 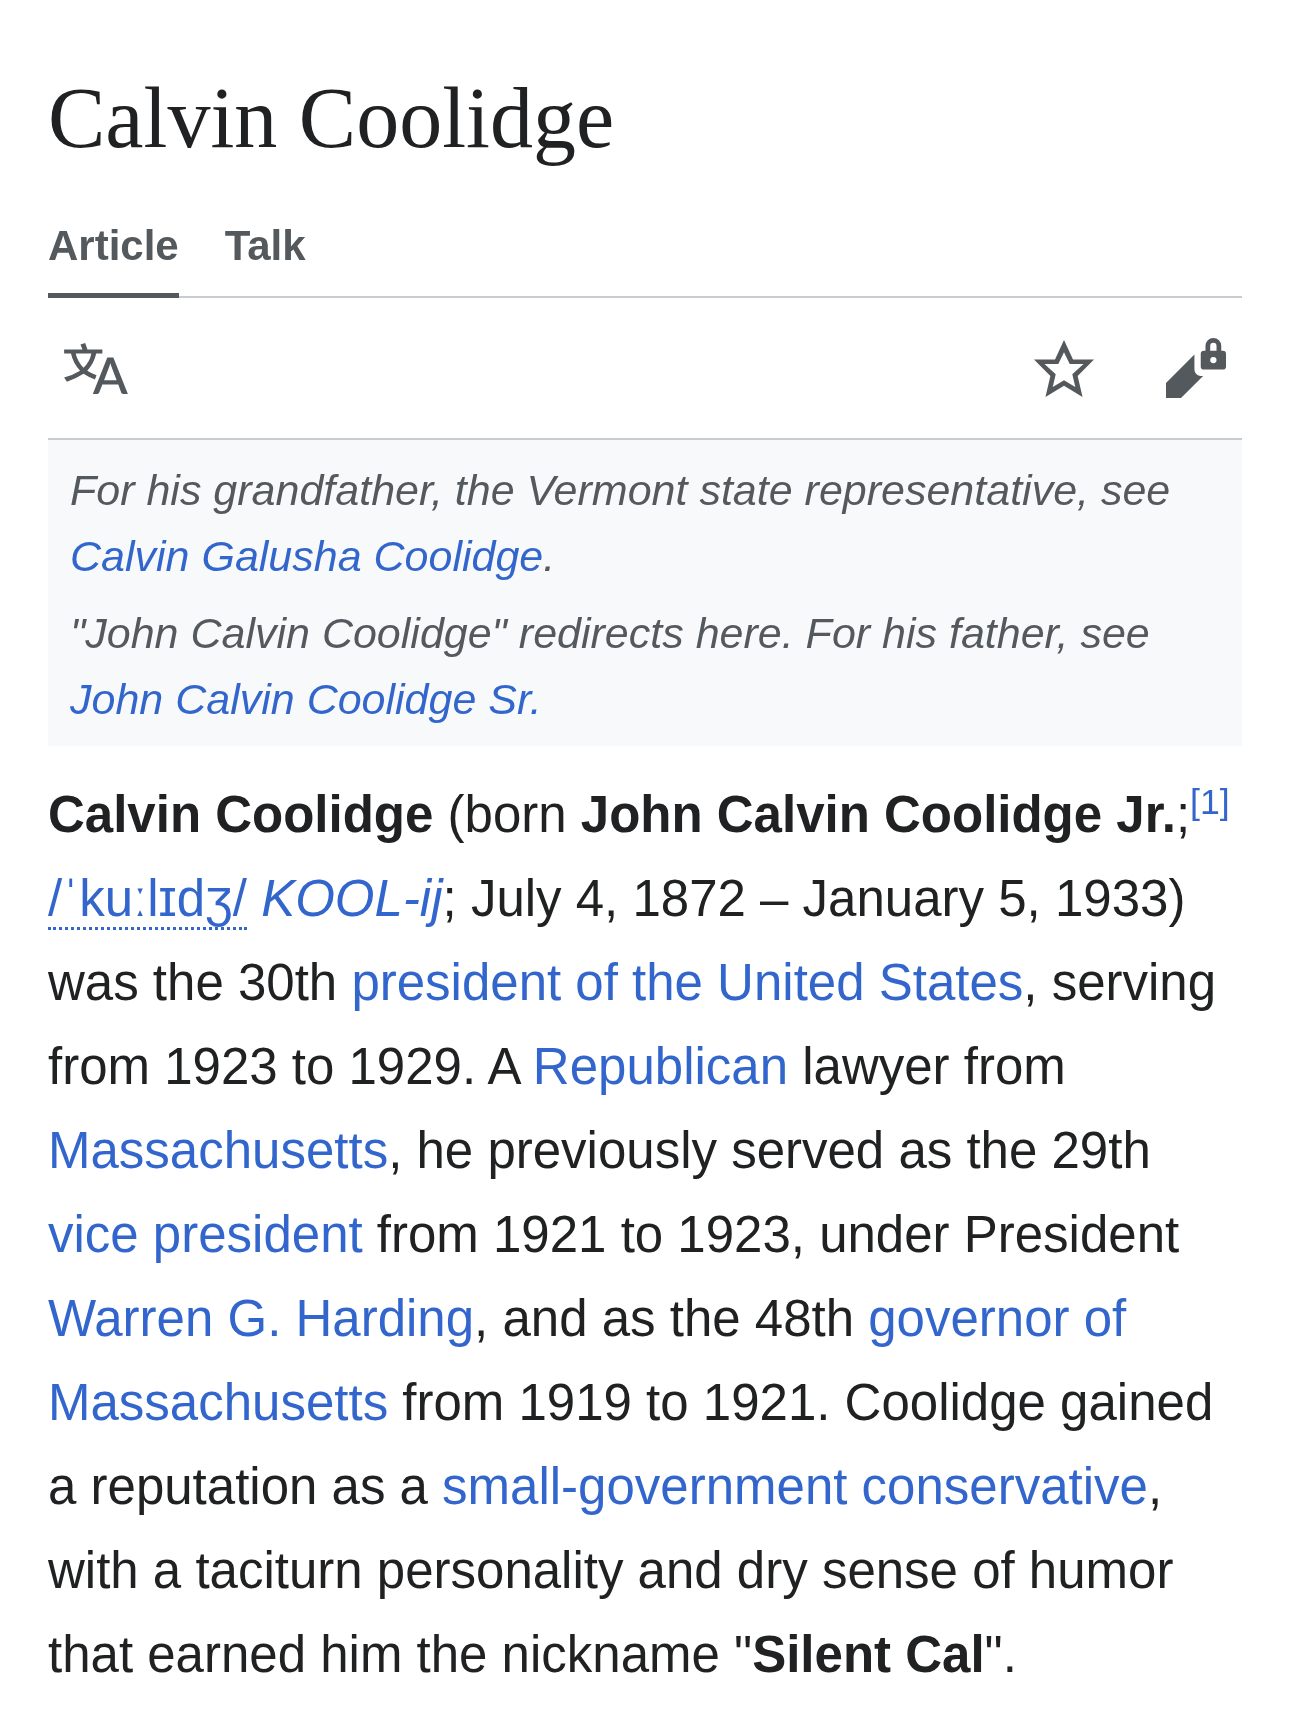 I want to click on reference-link: [1], so click(x=1210, y=802).